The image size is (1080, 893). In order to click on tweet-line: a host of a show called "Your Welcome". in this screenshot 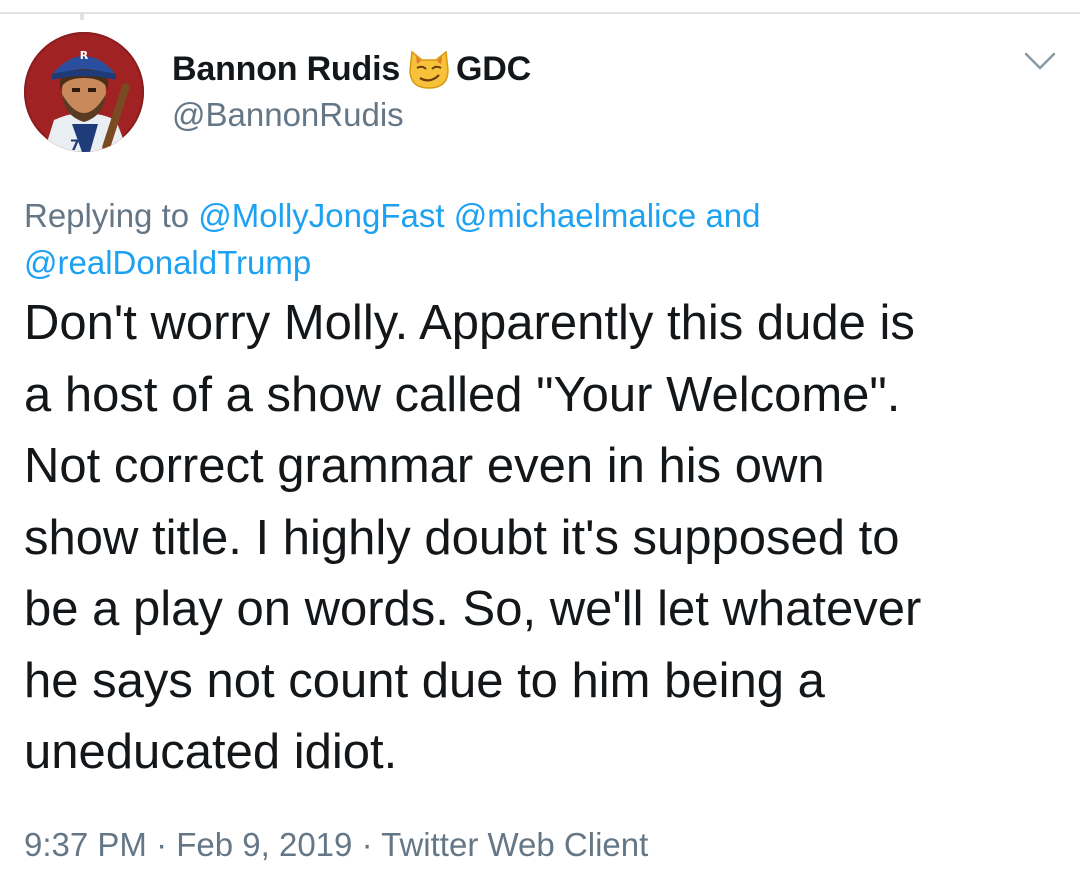, I will do `click(462, 394)`.